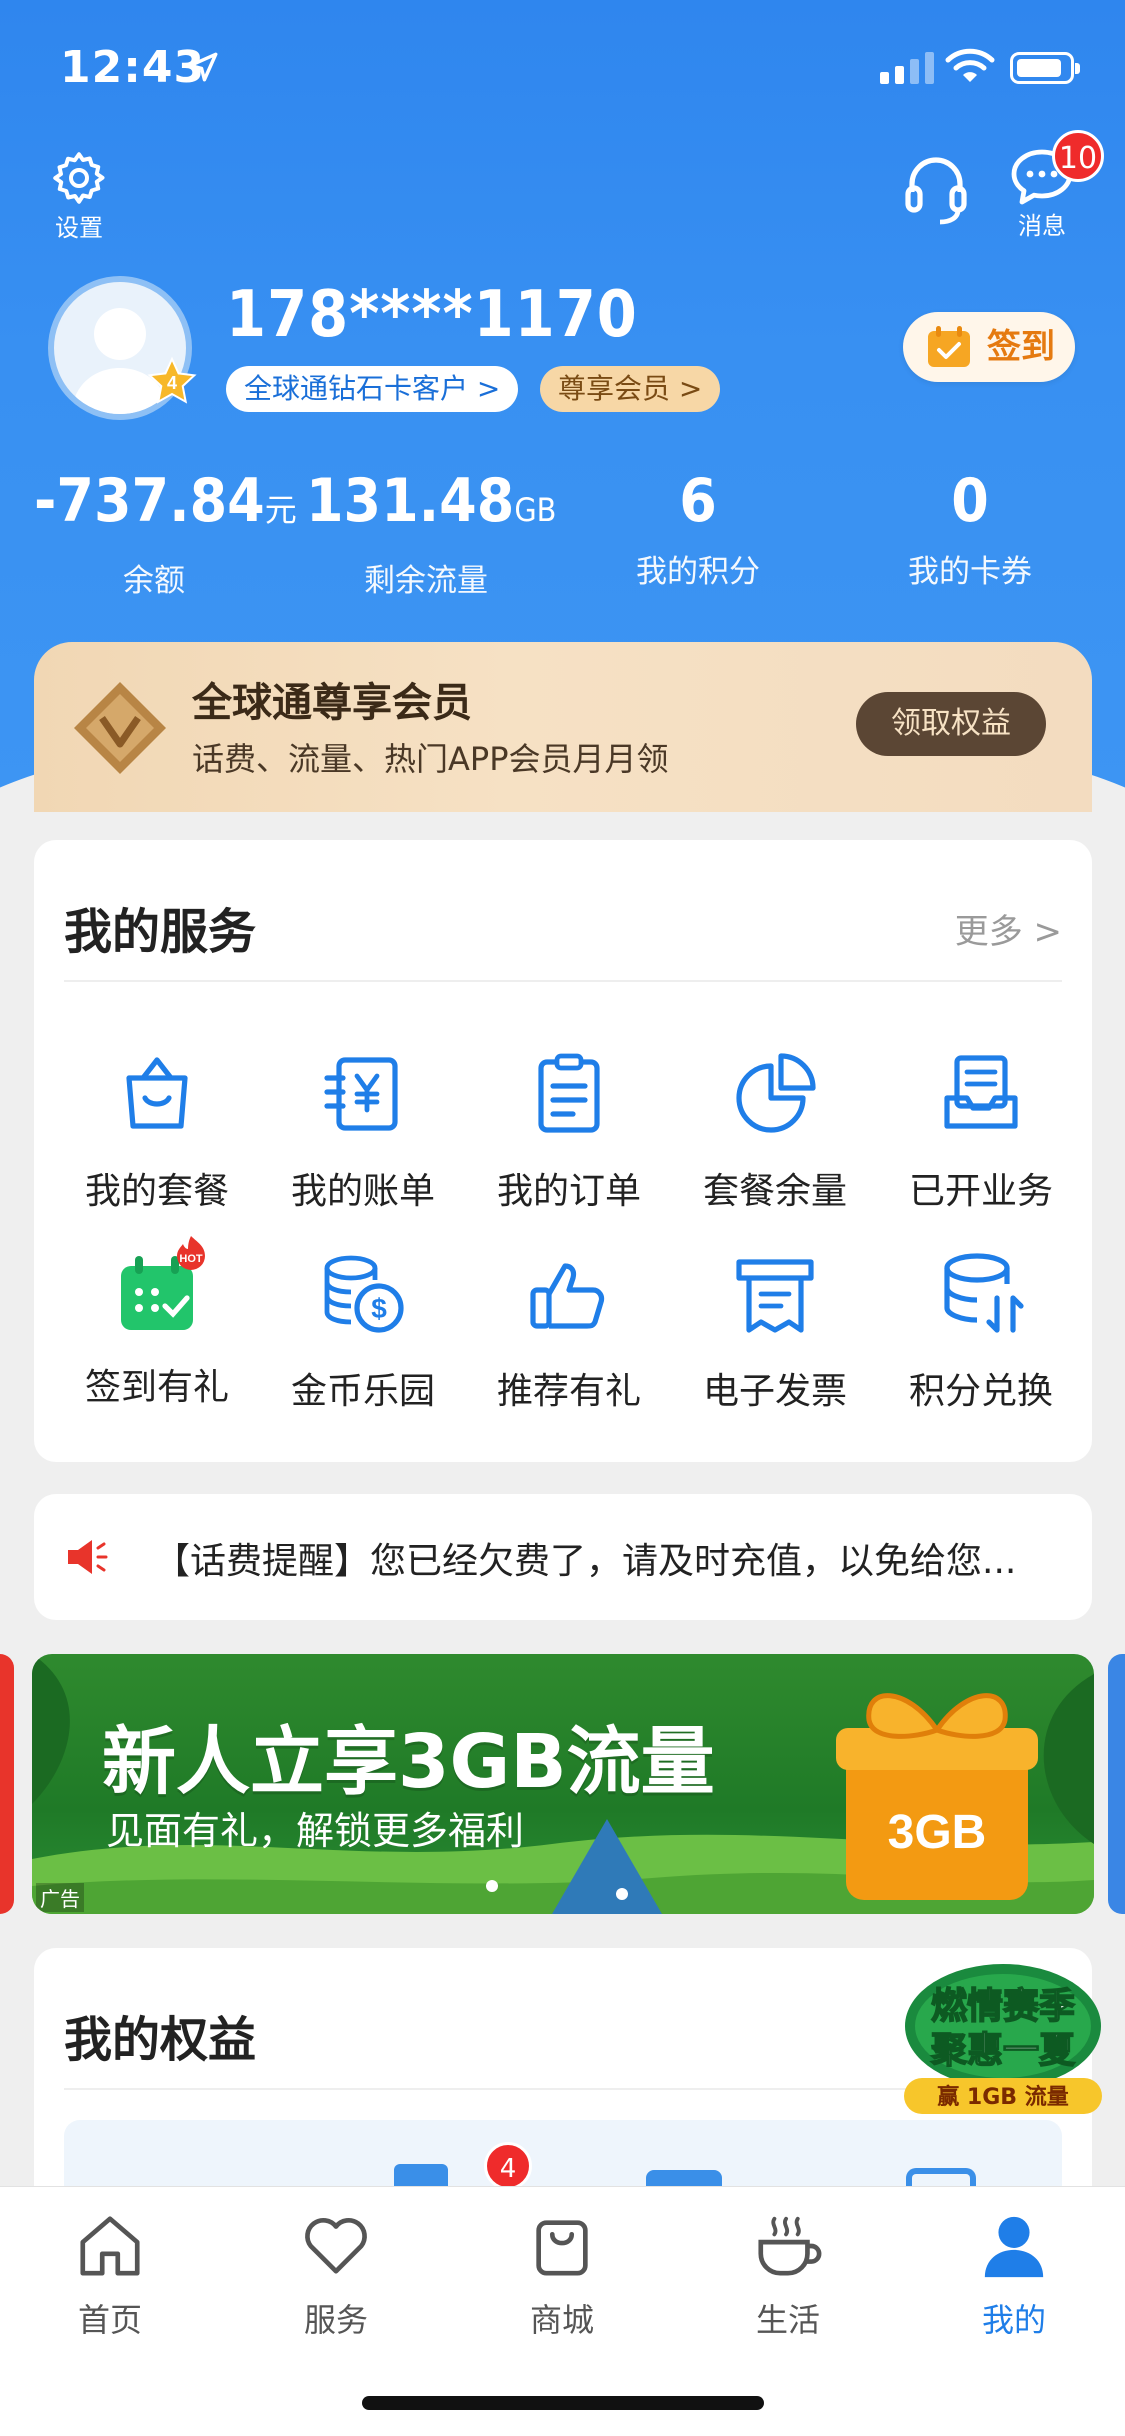 This screenshot has width=1125, height=2436. What do you see at coordinates (203, 67) in the screenshot?
I see `location-arrow-icon` at bounding box center [203, 67].